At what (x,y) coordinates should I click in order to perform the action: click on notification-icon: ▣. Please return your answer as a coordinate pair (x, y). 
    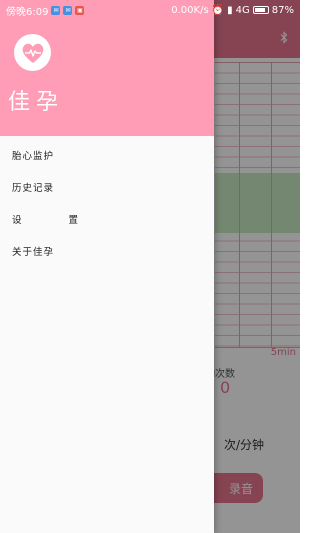
    Looking at the image, I should click on (80, 10).